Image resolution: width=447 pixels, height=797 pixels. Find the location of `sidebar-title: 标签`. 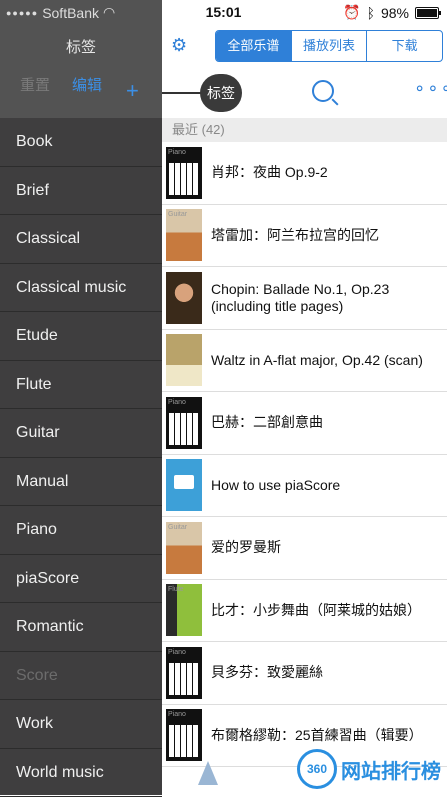

sidebar-title: 标签 is located at coordinates (81, 46).